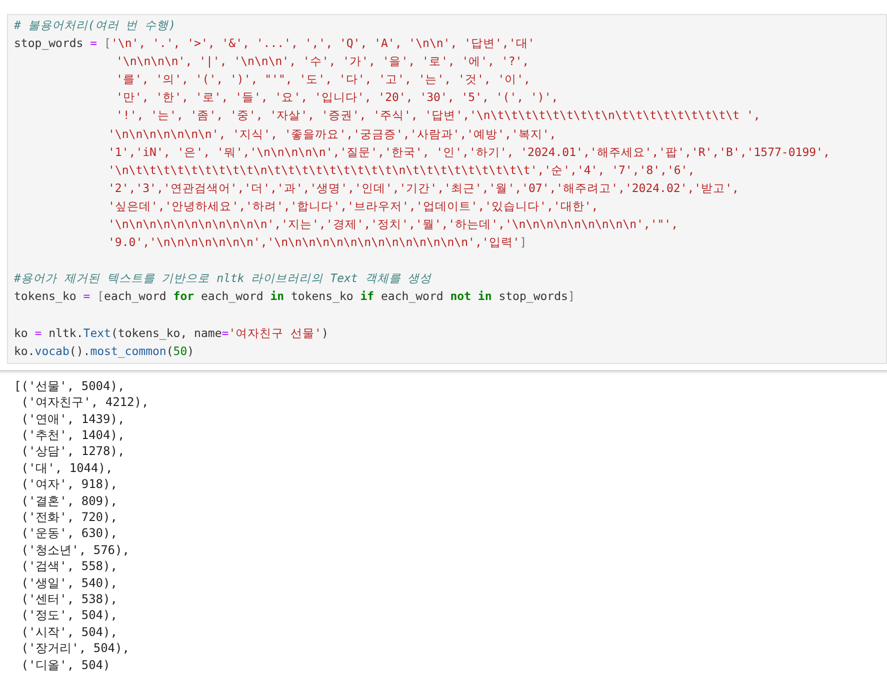 Image resolution: width=887 pixels, height=677 pixels. What do you see at coordinates (322, 43) in the screenshot?
I see `code-token: '\n', '.', '>', '&', '...', ',', 'Q', 'A', '\n\n', '답변','대'` at bounding box center [322, 43].